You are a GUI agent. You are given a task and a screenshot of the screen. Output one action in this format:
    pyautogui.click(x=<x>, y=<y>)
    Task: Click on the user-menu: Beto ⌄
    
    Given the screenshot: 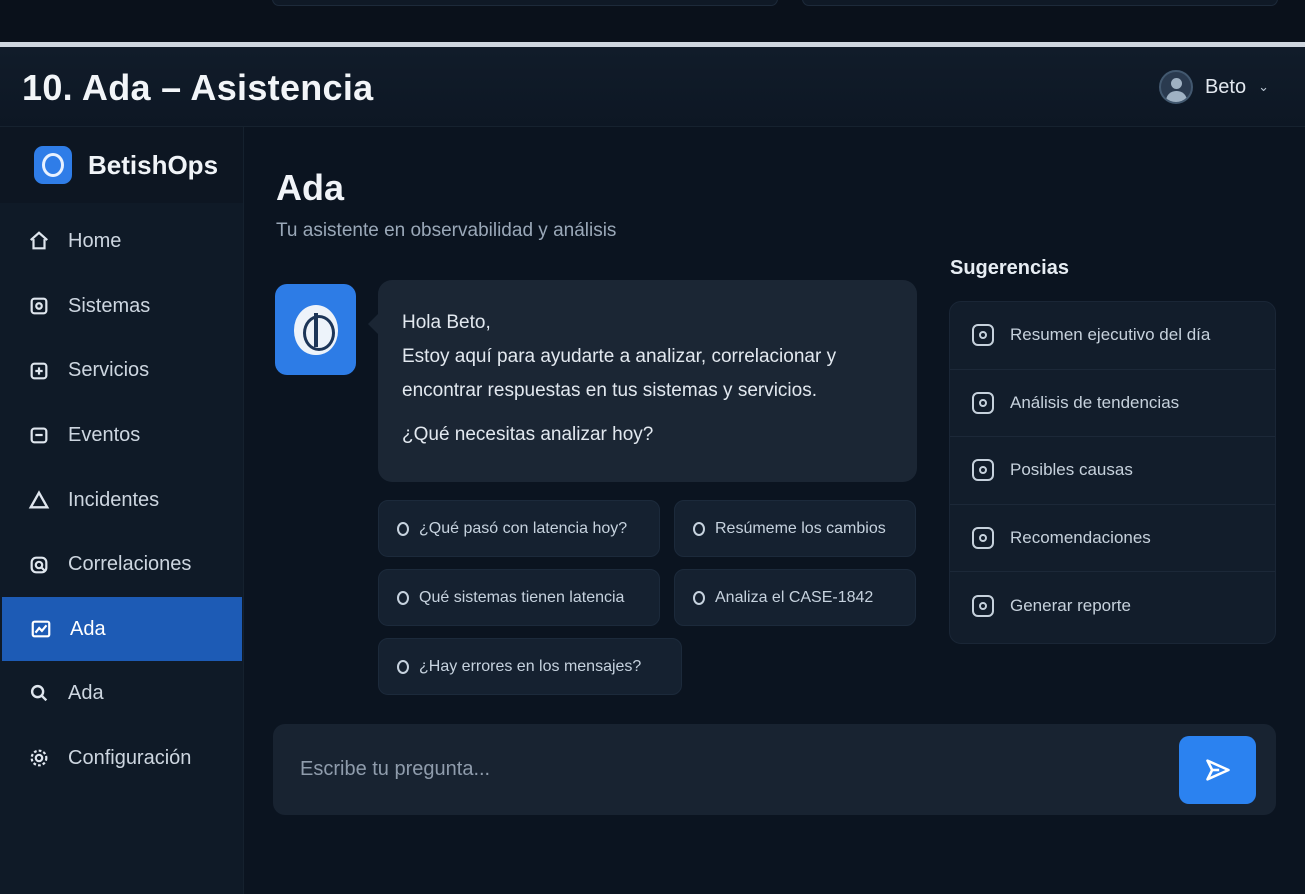 What is the action you would take?
    pyautogui.click(x=1213, y=87)
    